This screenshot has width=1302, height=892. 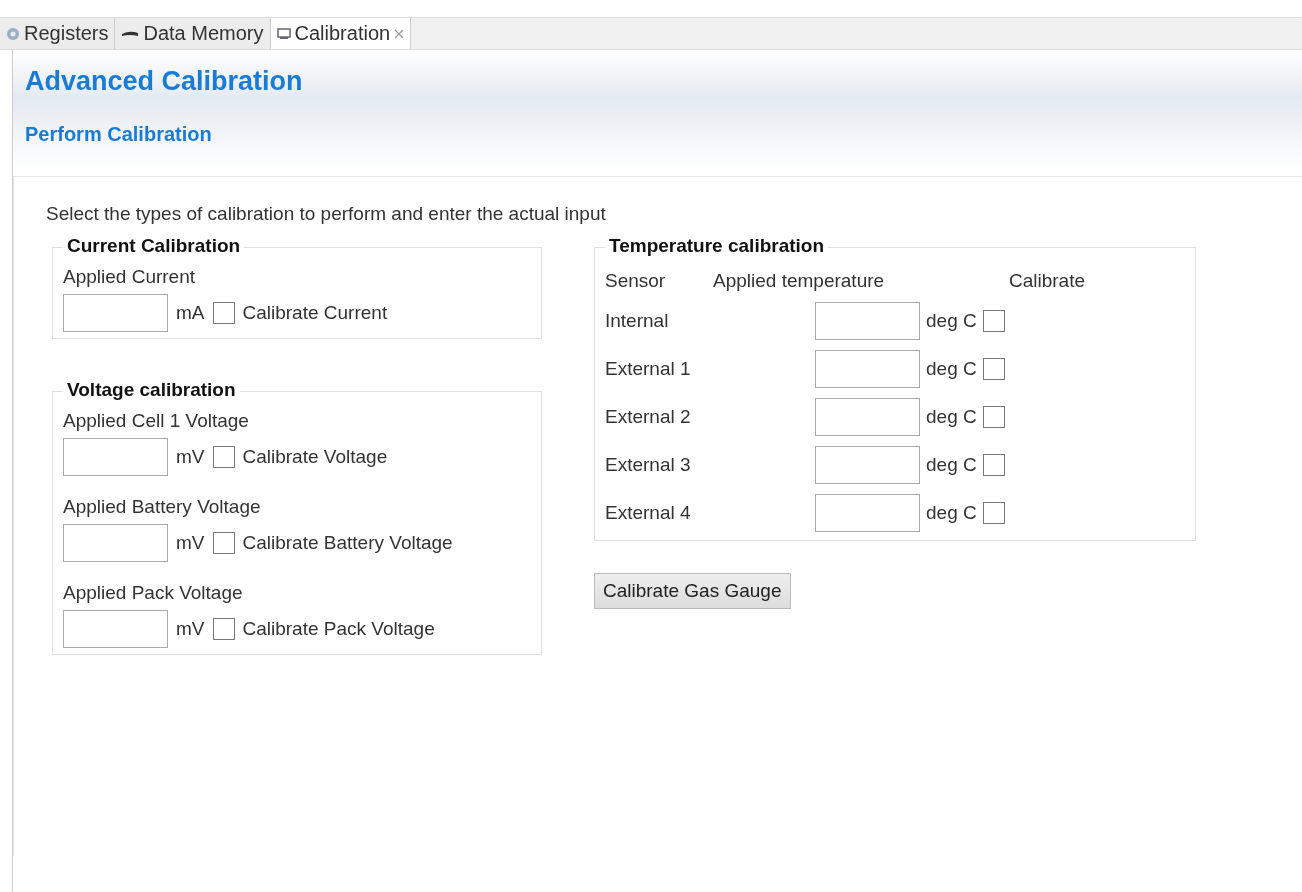 What do you see at coordinates (58, 33) in the screenshot?
I see `tab: Registers` at bounding box center [58, 33].